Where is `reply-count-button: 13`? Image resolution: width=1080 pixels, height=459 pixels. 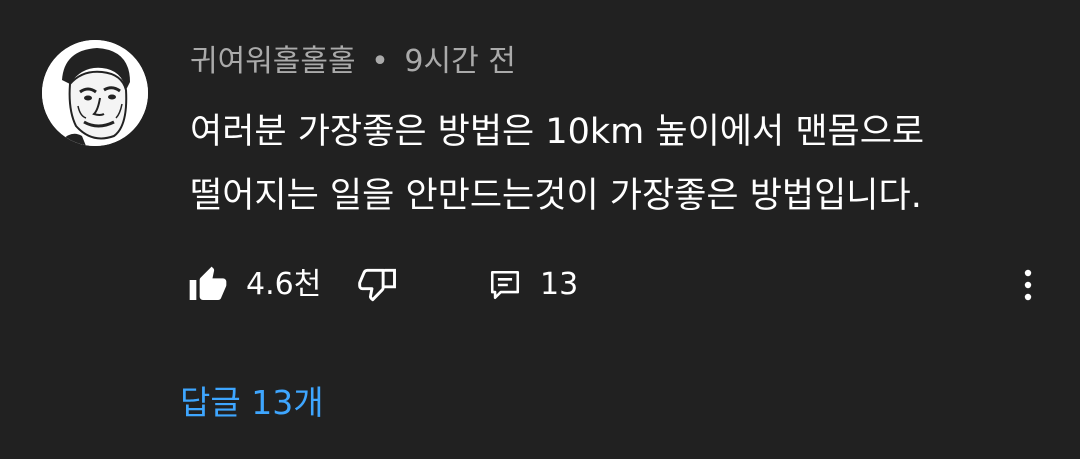 reply-count-button: 13 is located at coordinates (559, 285).